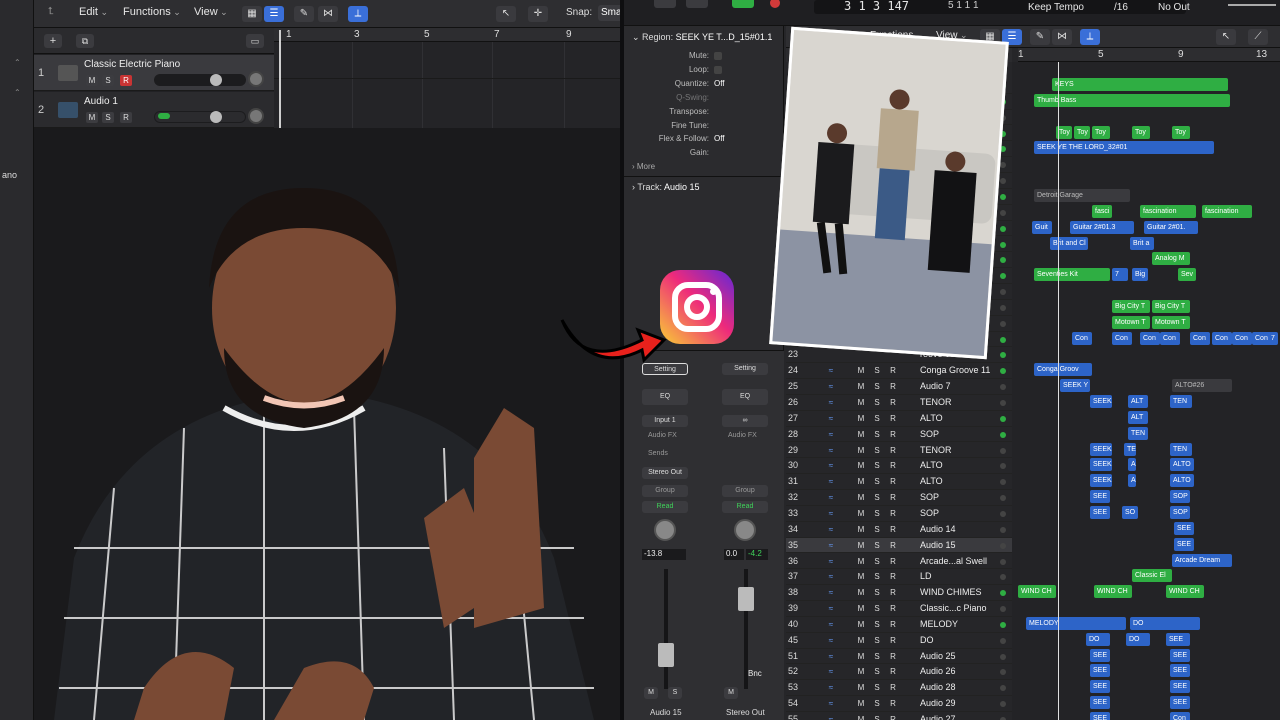  What do you see at coordinates (93, 12) in the screenshot?
I see `menu-edit: Edit` at bounding box center [93, 12].